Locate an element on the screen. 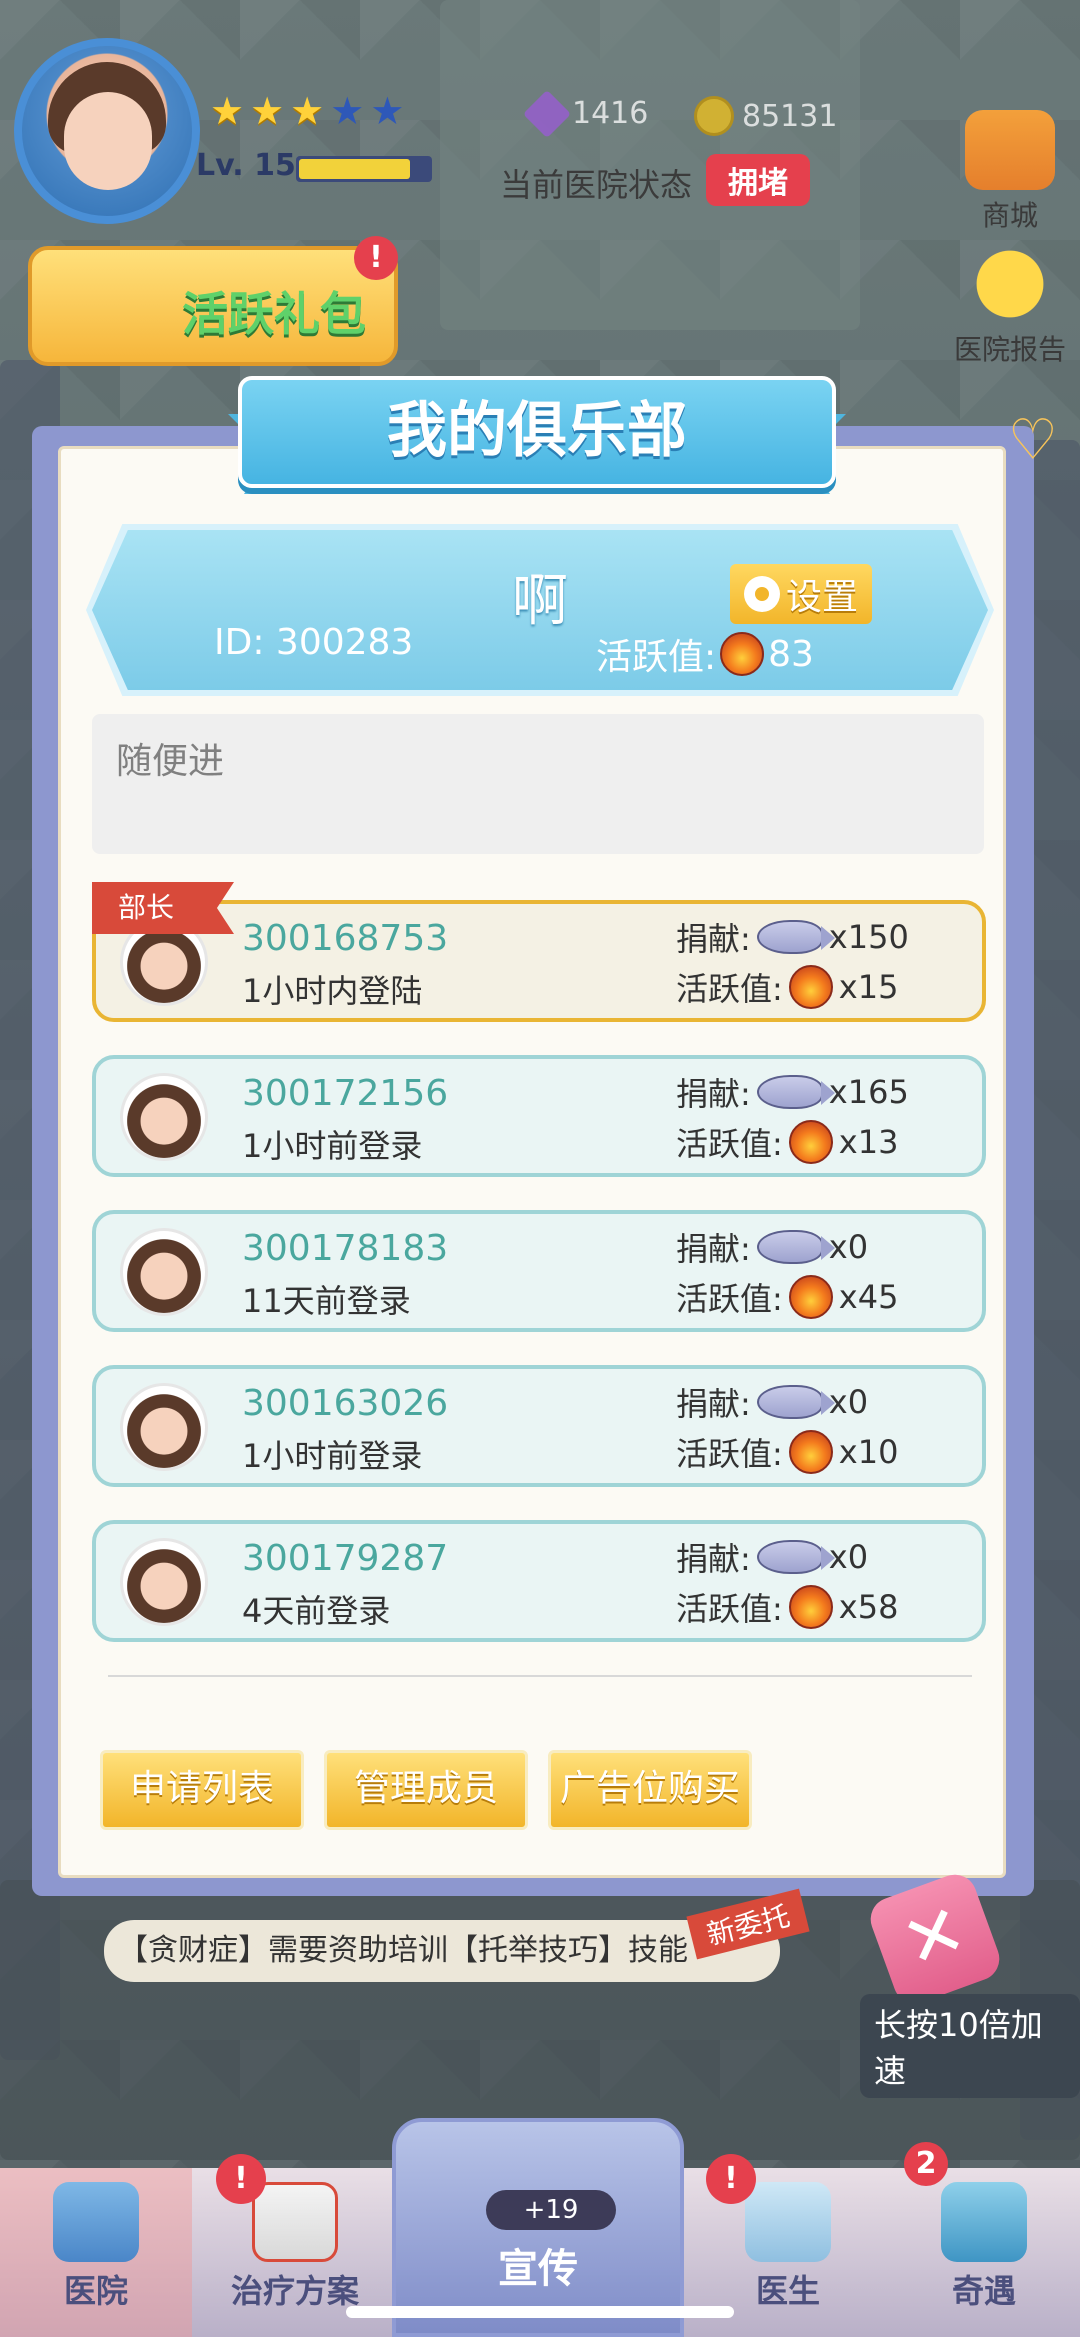 Image resolution: width=1080 pixels, height=2337 pixels. report-emoji-icon is located at coordinates (1010, 284).